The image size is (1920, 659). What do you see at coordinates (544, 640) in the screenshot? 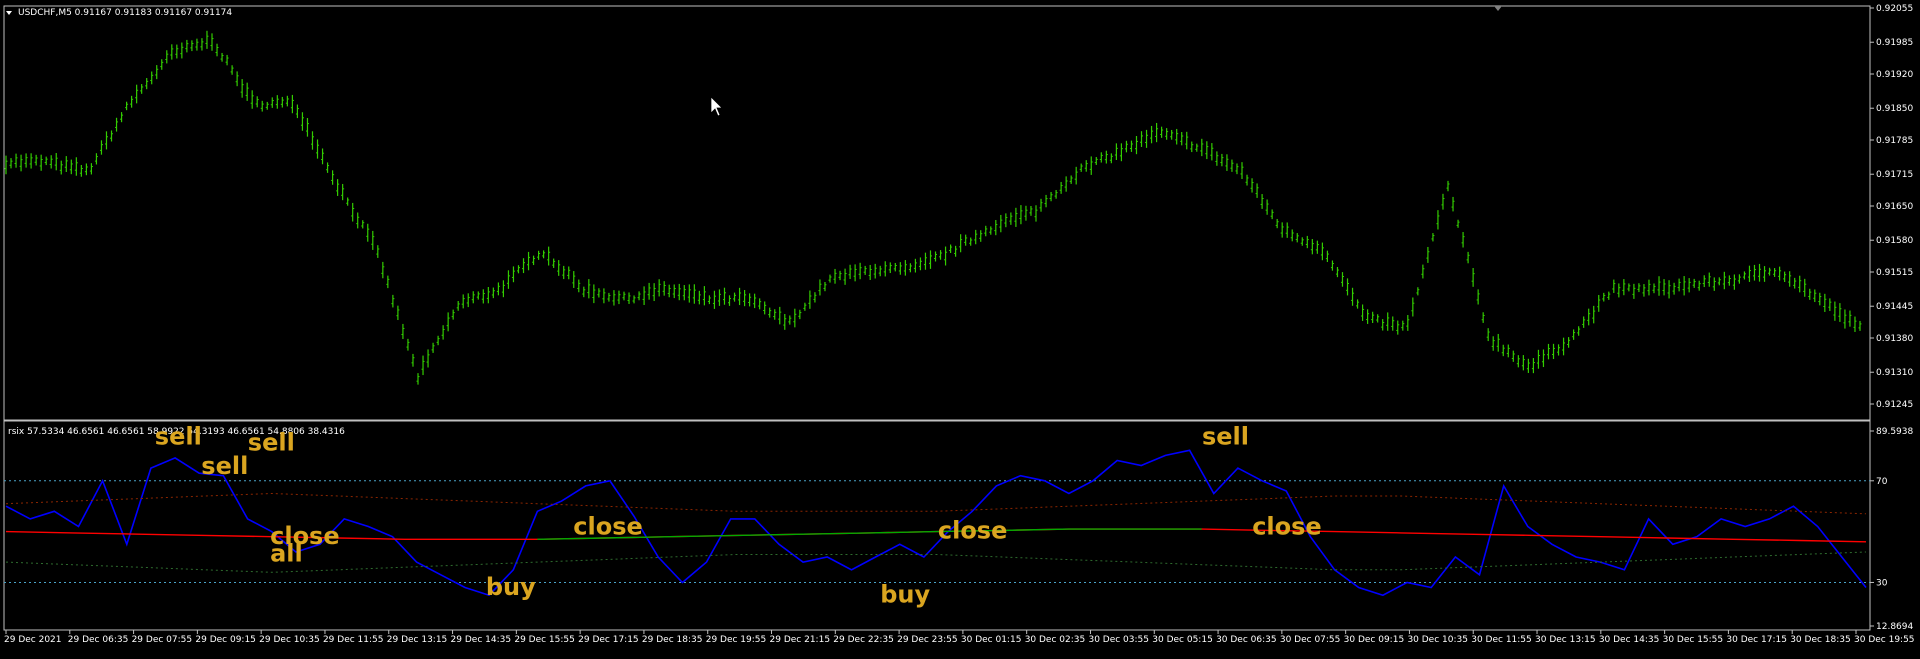
I see `time-axis-label: 29 Dec 15:55` at bounding box center [544, 640].